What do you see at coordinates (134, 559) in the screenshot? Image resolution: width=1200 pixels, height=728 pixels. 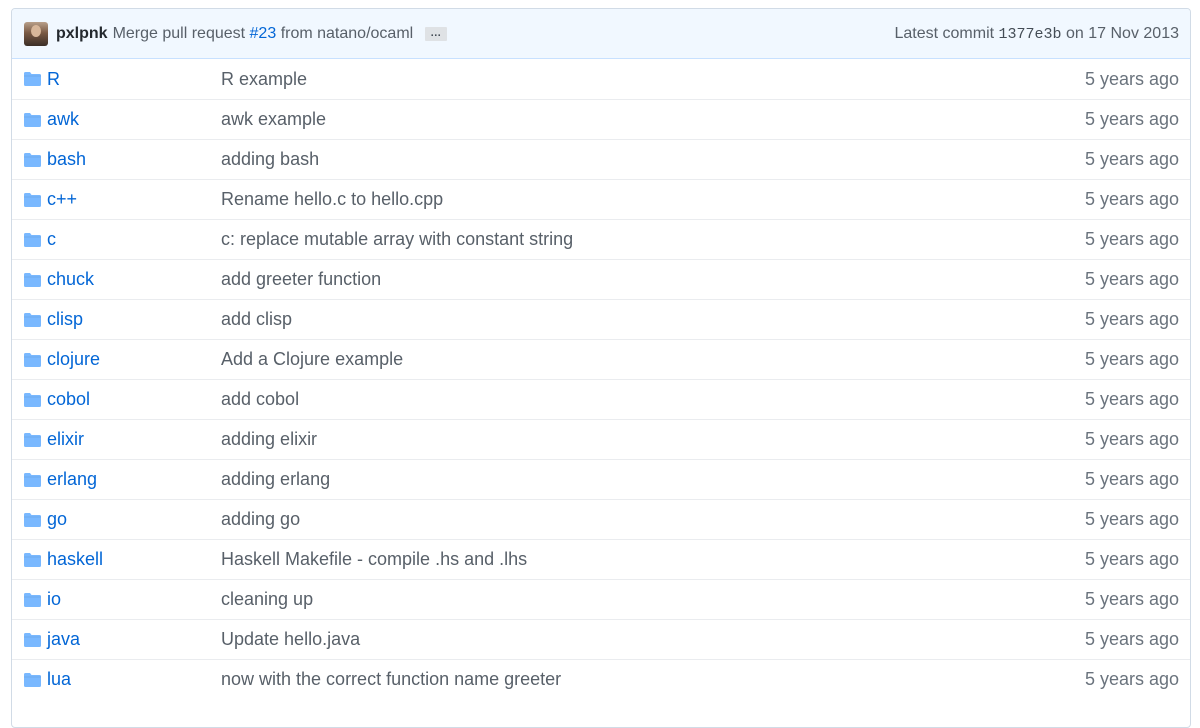 I see `file-name-link: haskell` at bounding box center [134, 559].